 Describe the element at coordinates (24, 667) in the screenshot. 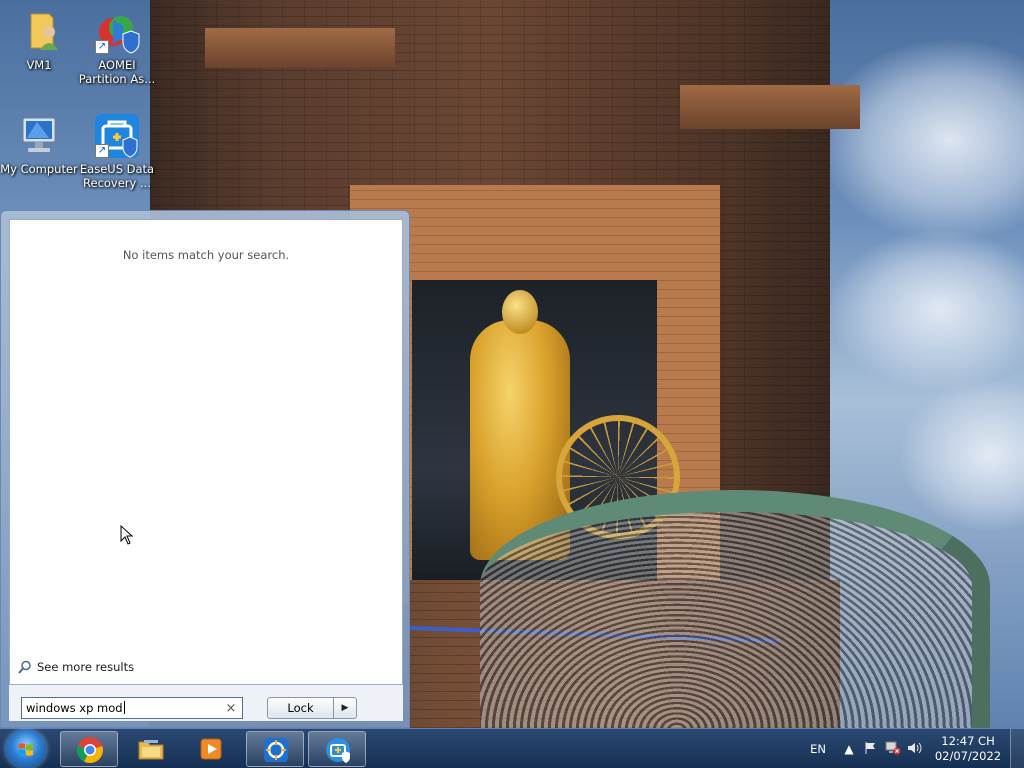

I see `search-icon` at that location.